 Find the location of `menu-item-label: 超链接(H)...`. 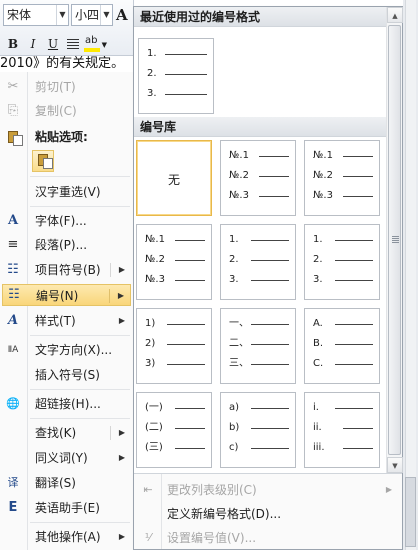

menu-item-label: 超链接(H)... is located at coordinates (68, 404).